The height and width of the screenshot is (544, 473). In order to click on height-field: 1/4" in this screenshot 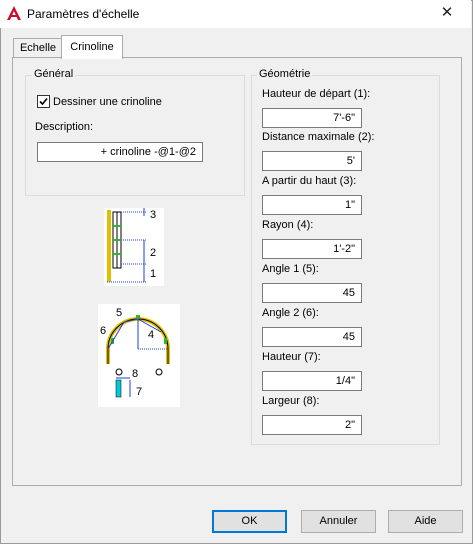, I will do `click(312, 381)`.